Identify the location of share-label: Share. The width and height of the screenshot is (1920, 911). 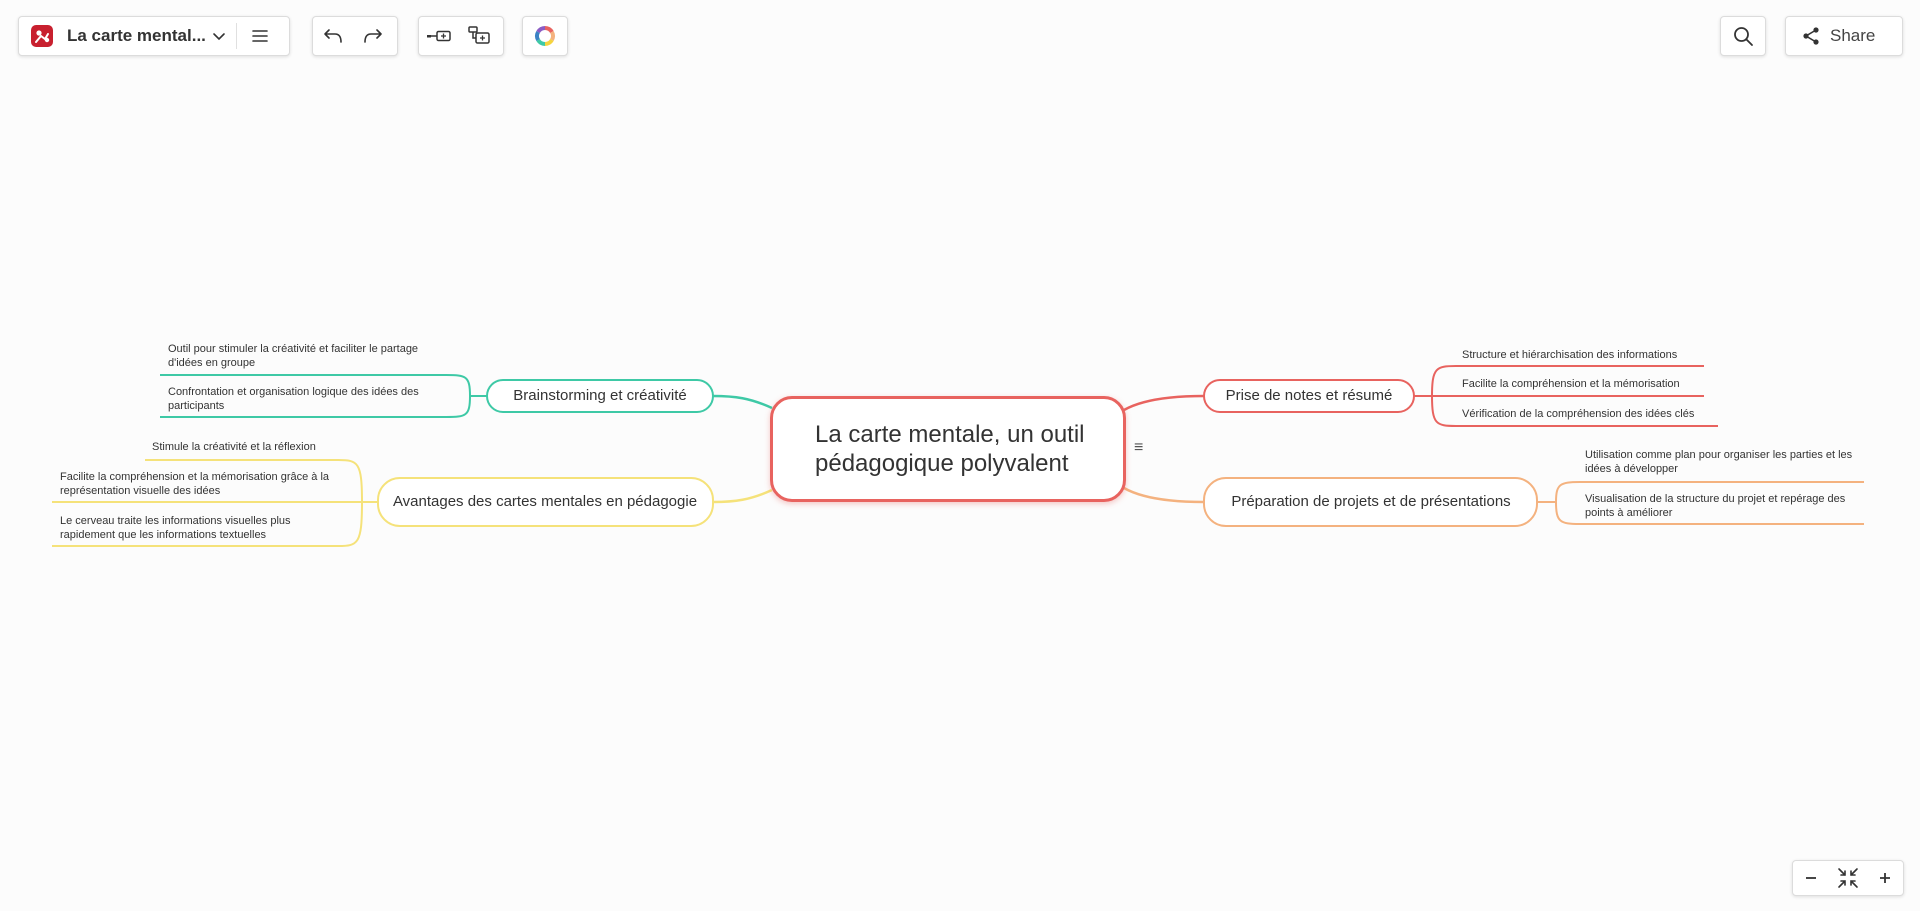
(1853, 35).